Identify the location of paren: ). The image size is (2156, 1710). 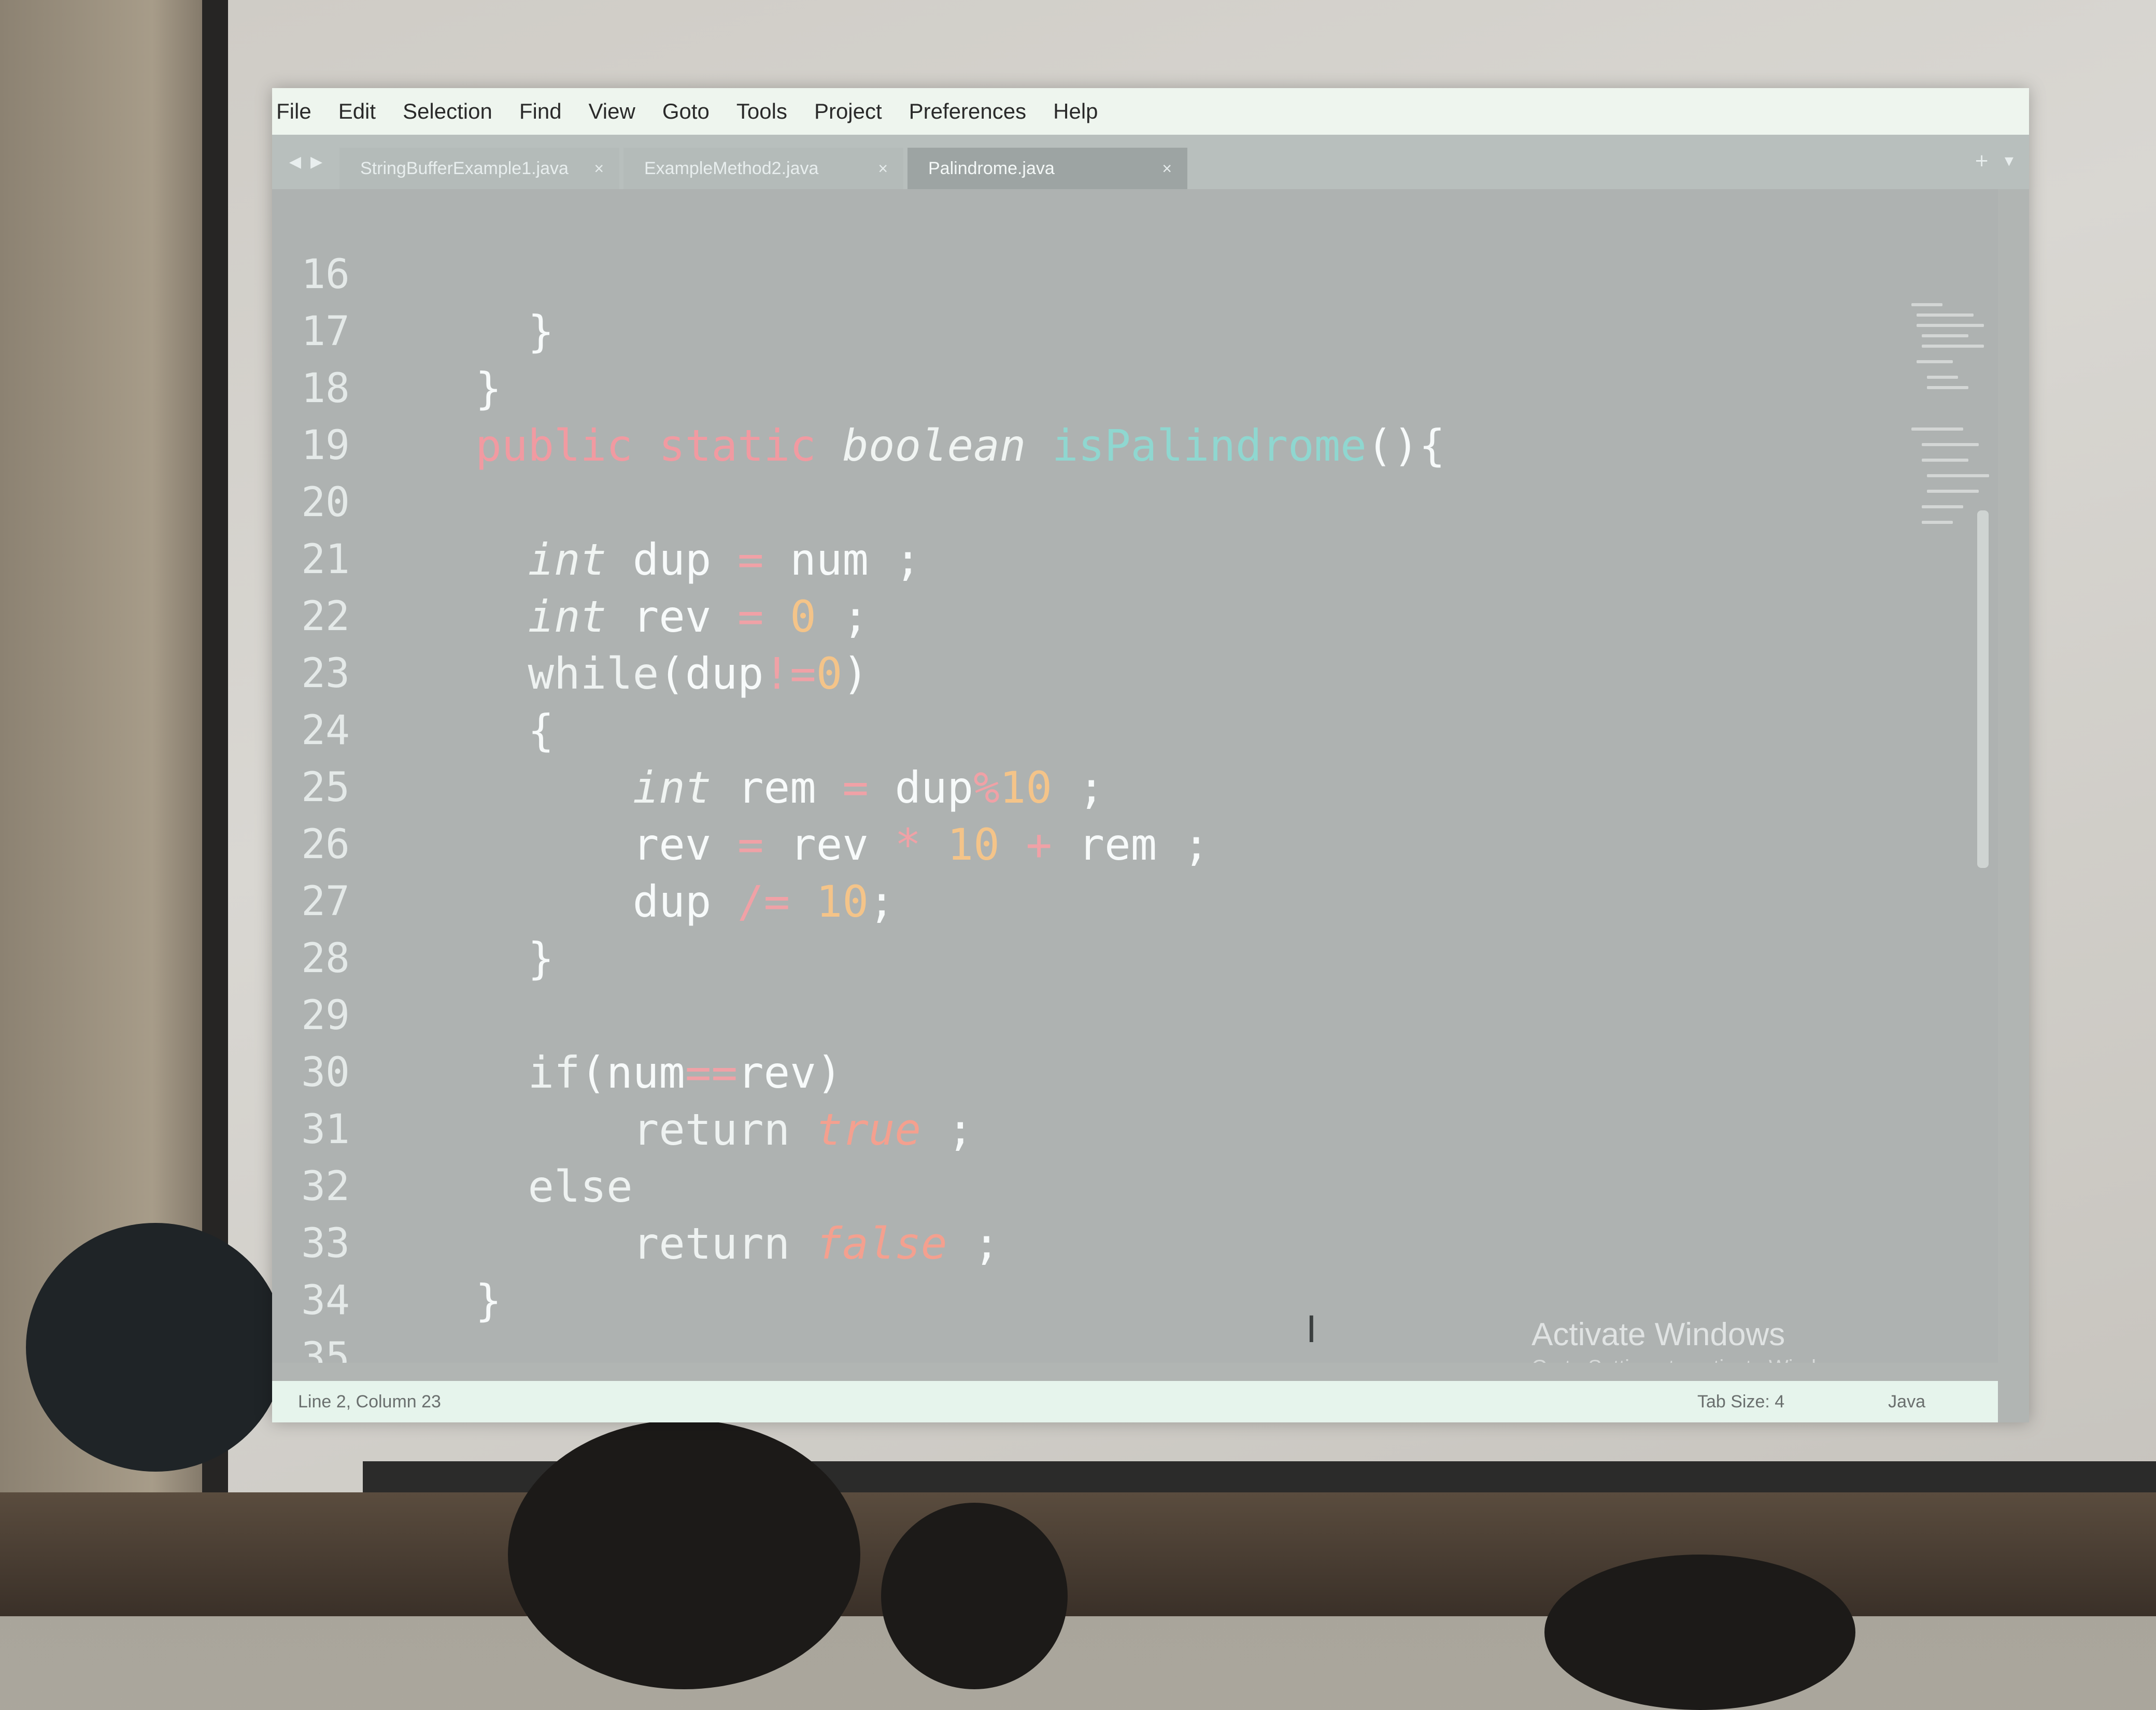
(856, 673).